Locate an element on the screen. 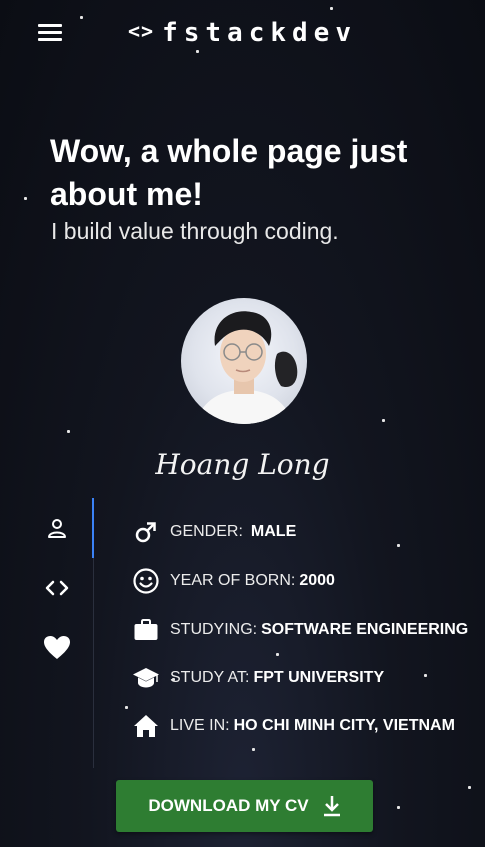  tab-hobbies is located at coordinates (57, 648).